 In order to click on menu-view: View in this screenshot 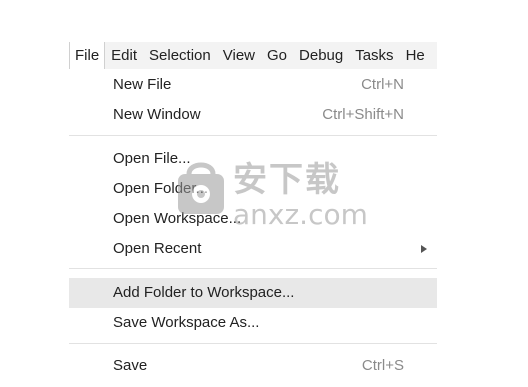, I will do `click(239, 55)`.